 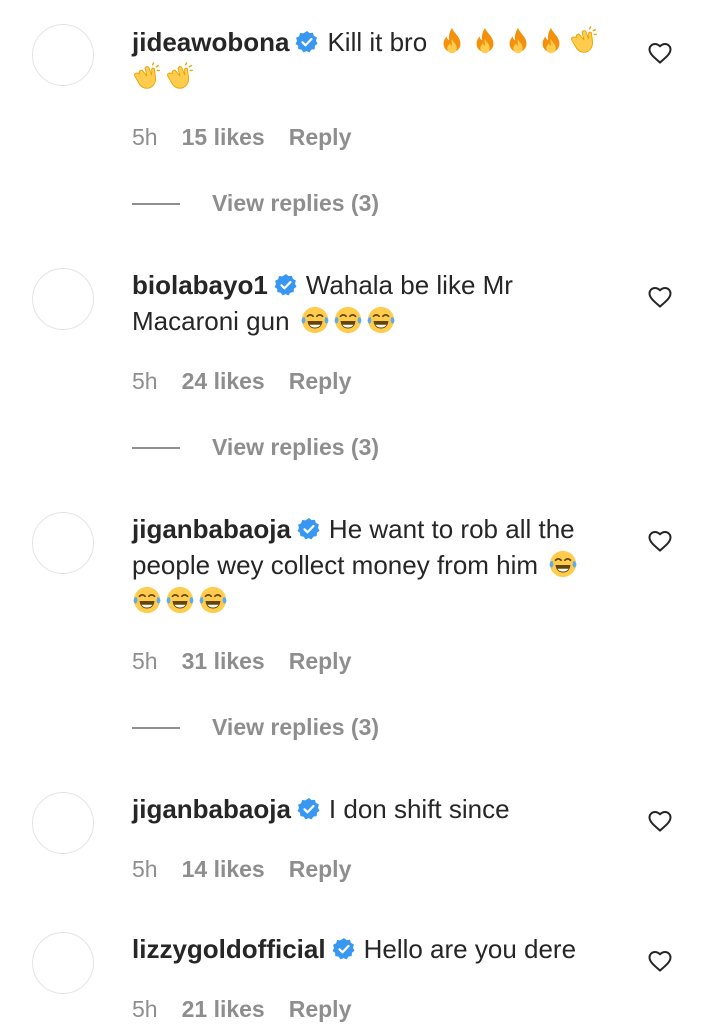 I want to click on comment-meta: 5h 21 likes Reply, so click(x=241, y=1009).